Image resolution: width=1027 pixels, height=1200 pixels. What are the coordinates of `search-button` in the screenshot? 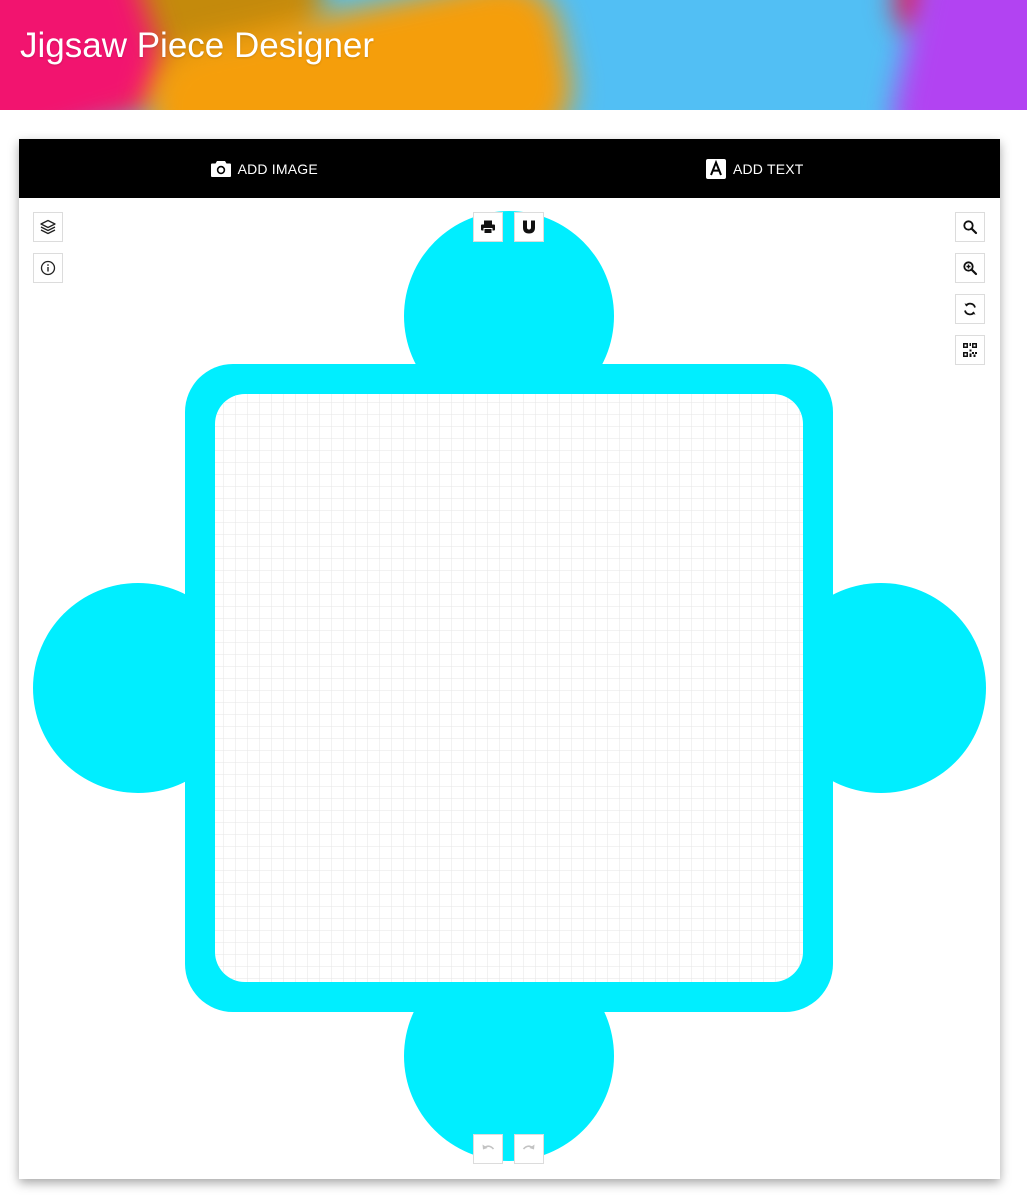 It's located at (970, 227).